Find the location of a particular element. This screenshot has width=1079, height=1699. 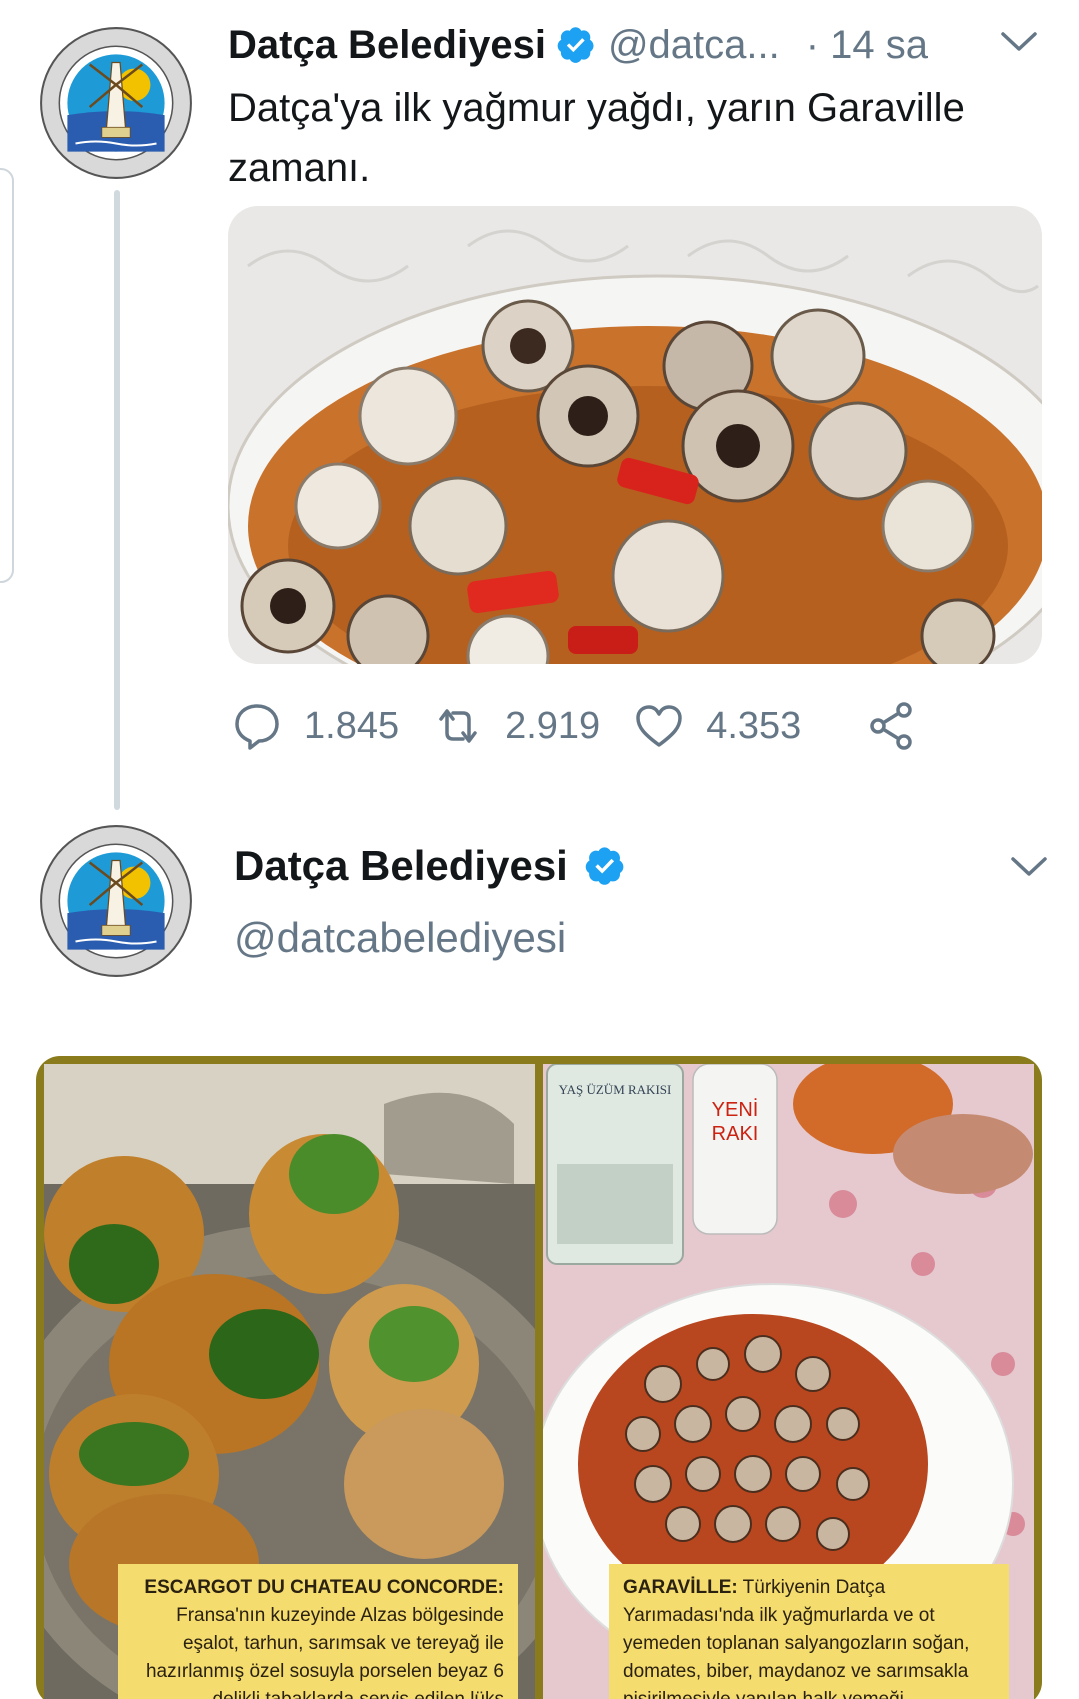

scroll-edge-handle is located at coordinates (7, 375).